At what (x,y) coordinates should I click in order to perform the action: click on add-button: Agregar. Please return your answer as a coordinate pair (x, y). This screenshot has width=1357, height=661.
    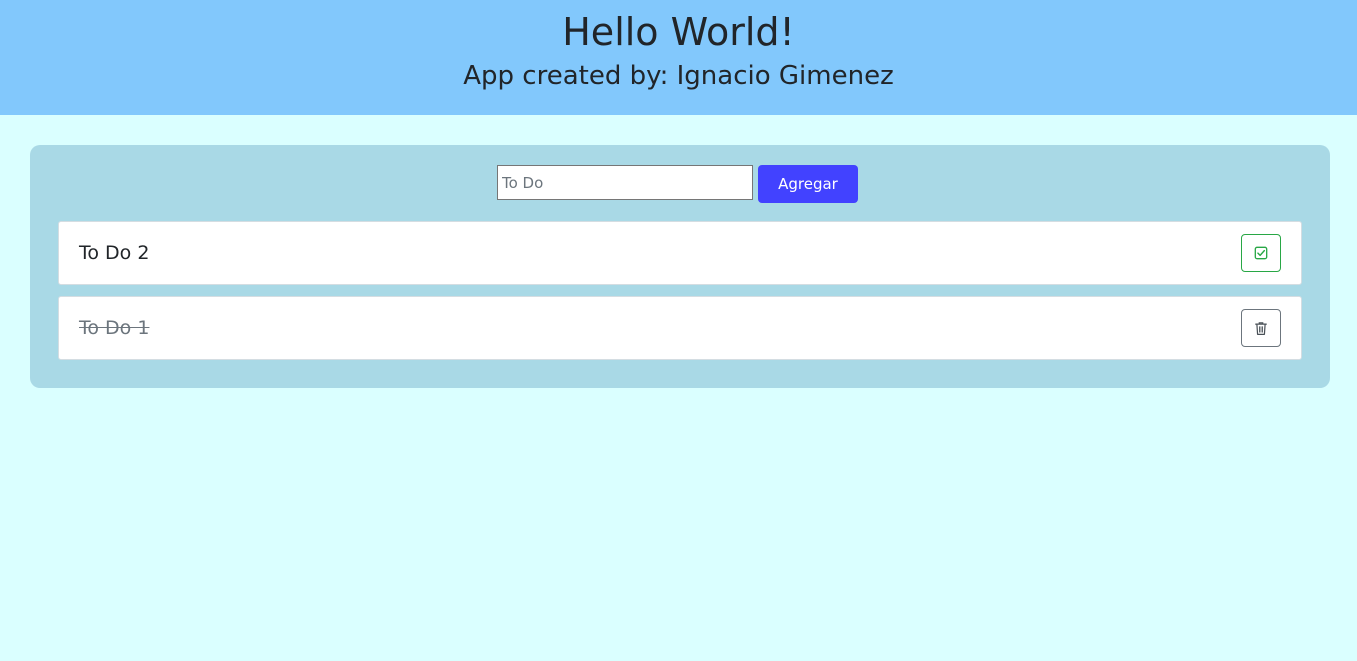
    Looking at the image, I should click on (808, 184).